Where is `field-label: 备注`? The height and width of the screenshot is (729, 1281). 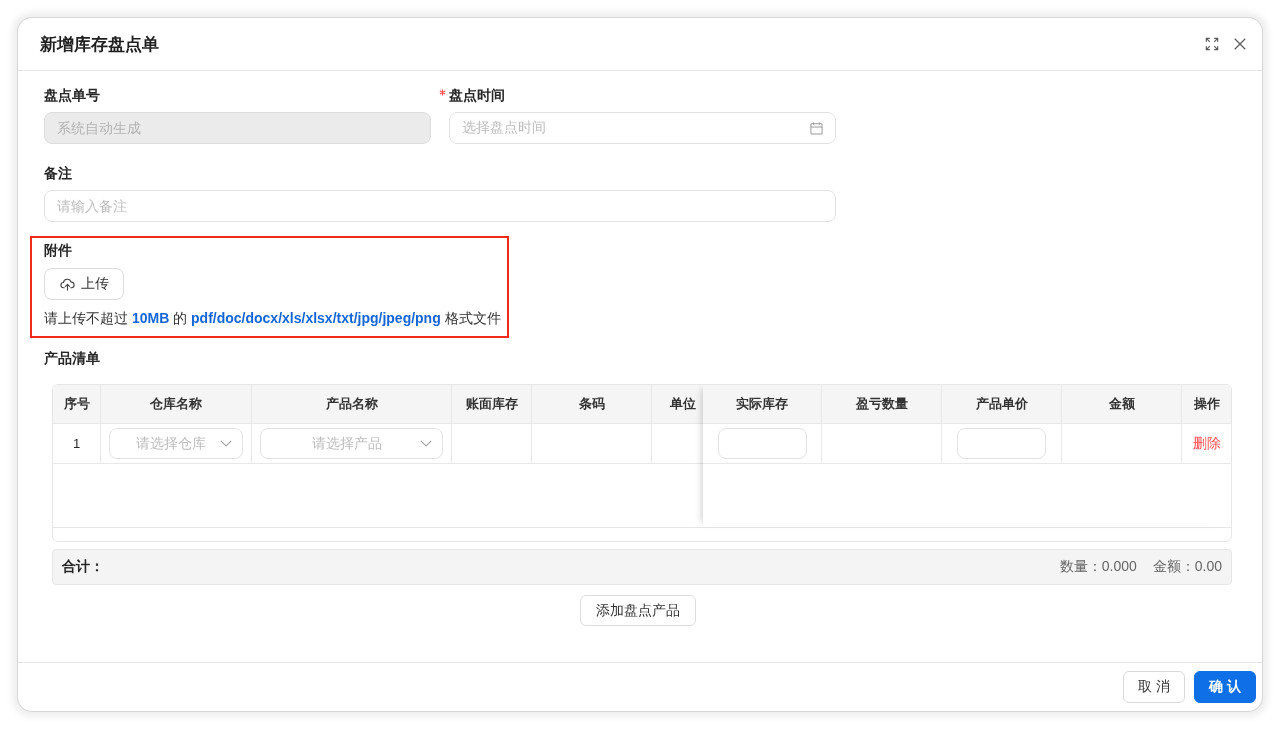
field-label: 备注 is located at coordinates (58, 173).